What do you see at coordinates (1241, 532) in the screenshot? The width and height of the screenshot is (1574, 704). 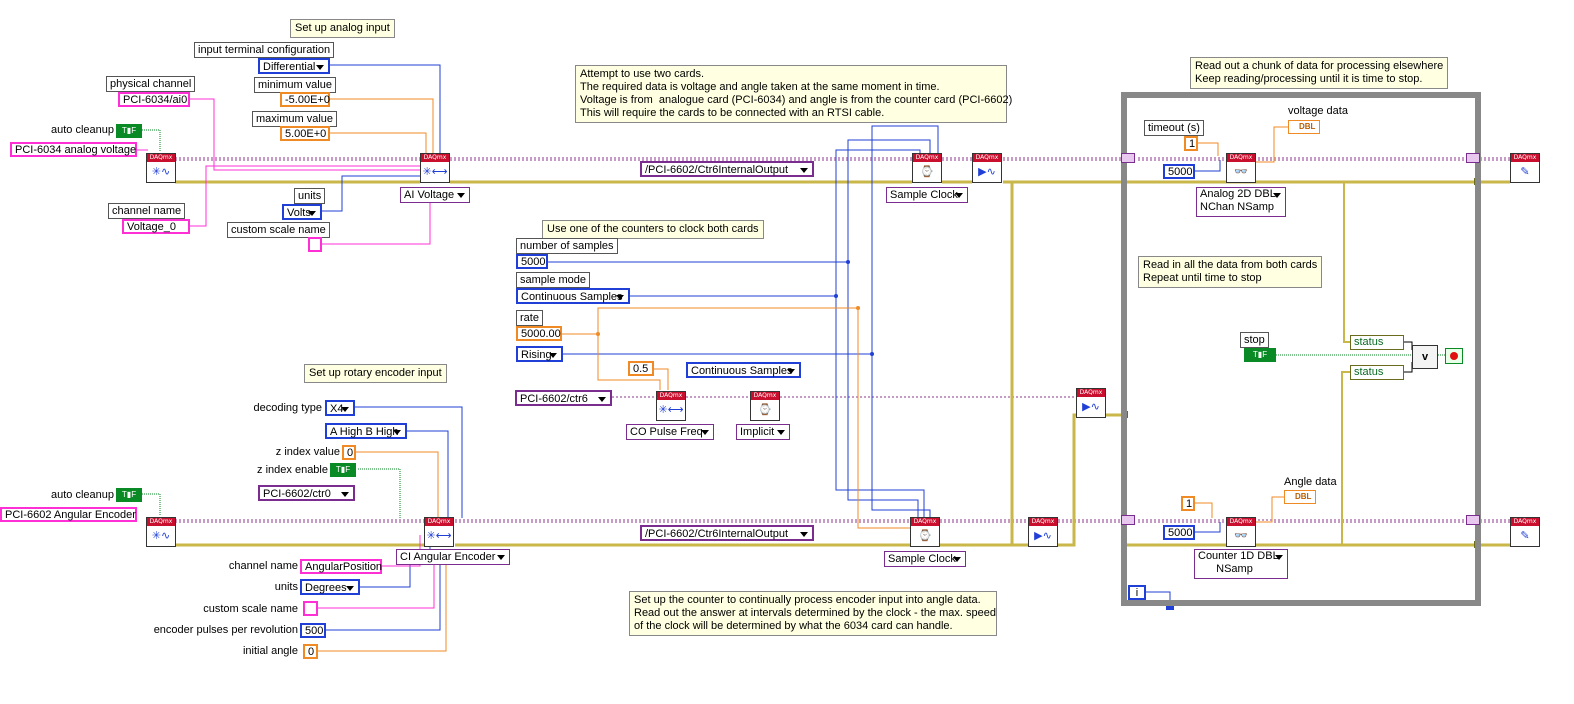 I see `daqmx-read-counter-icon: DAQmx 👓` at bounding box center [1241, 532].